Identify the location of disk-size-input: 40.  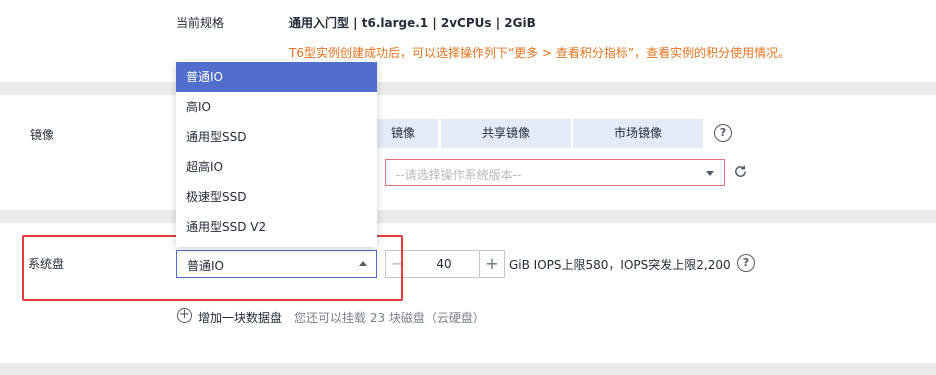
(444, 264).